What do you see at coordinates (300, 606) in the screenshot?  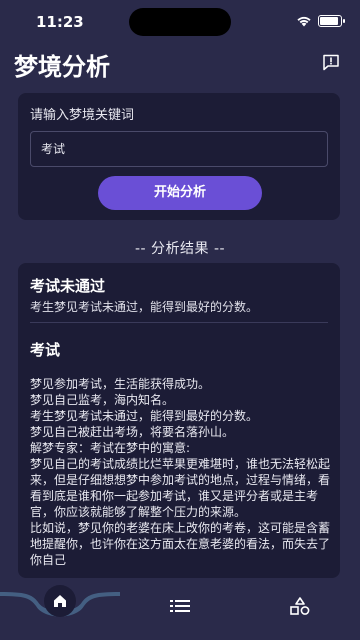 I see `shapes-icon` at bounding box center [300, 606].